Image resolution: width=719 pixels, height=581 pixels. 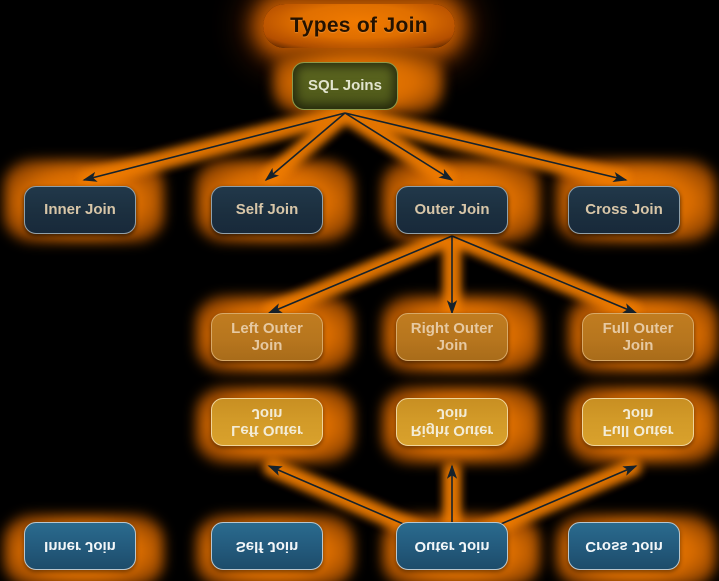 I want to click on node-inner-join-reflection: Inner Join, so click(x=80, y=546).